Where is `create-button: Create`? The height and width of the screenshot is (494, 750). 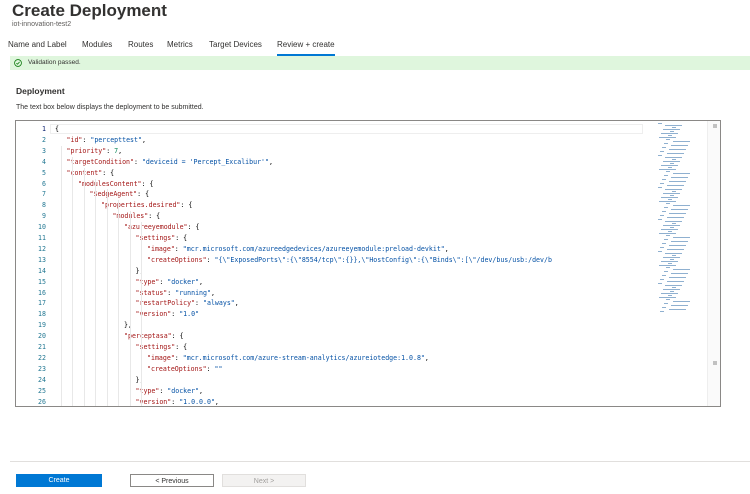
create-button: Create is located at coordinates (59, 480).